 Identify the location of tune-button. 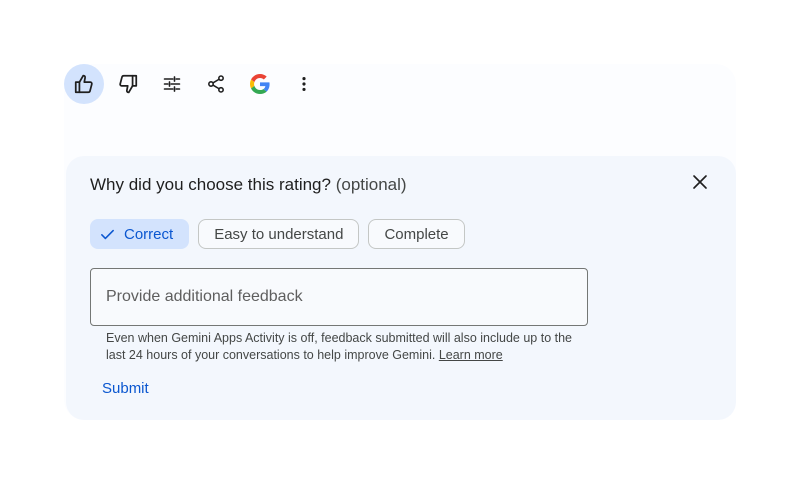
(172, 84).